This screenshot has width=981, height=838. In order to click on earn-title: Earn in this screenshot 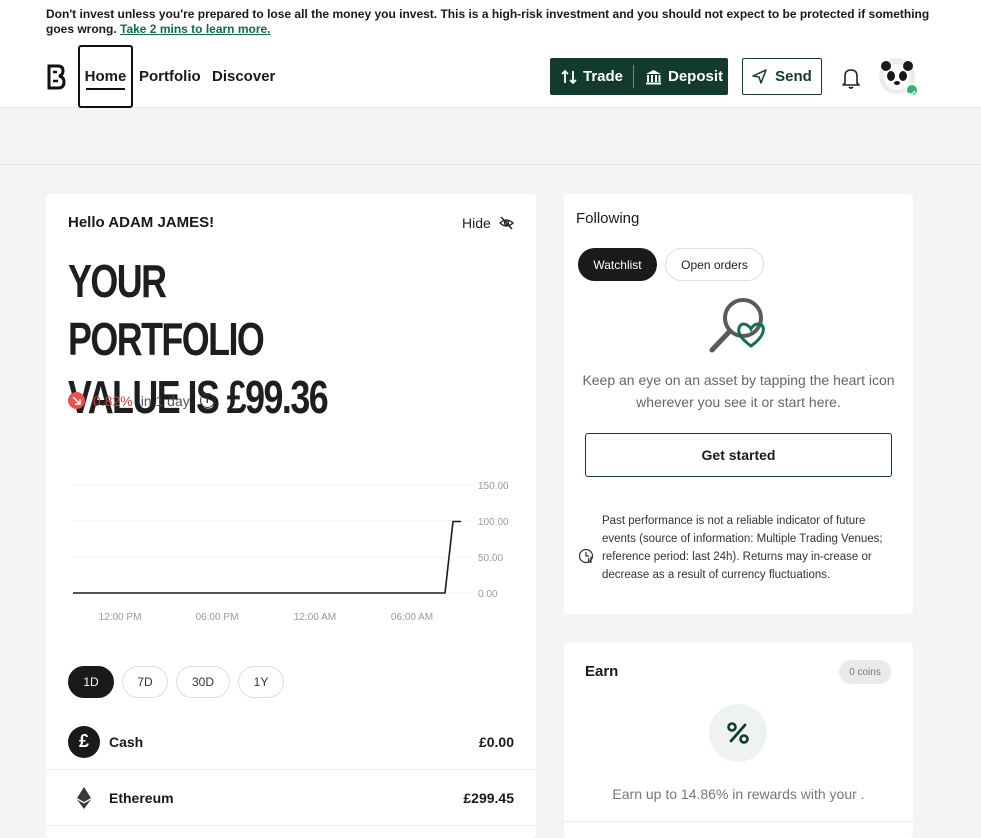, I will do `click(602, 671)`.